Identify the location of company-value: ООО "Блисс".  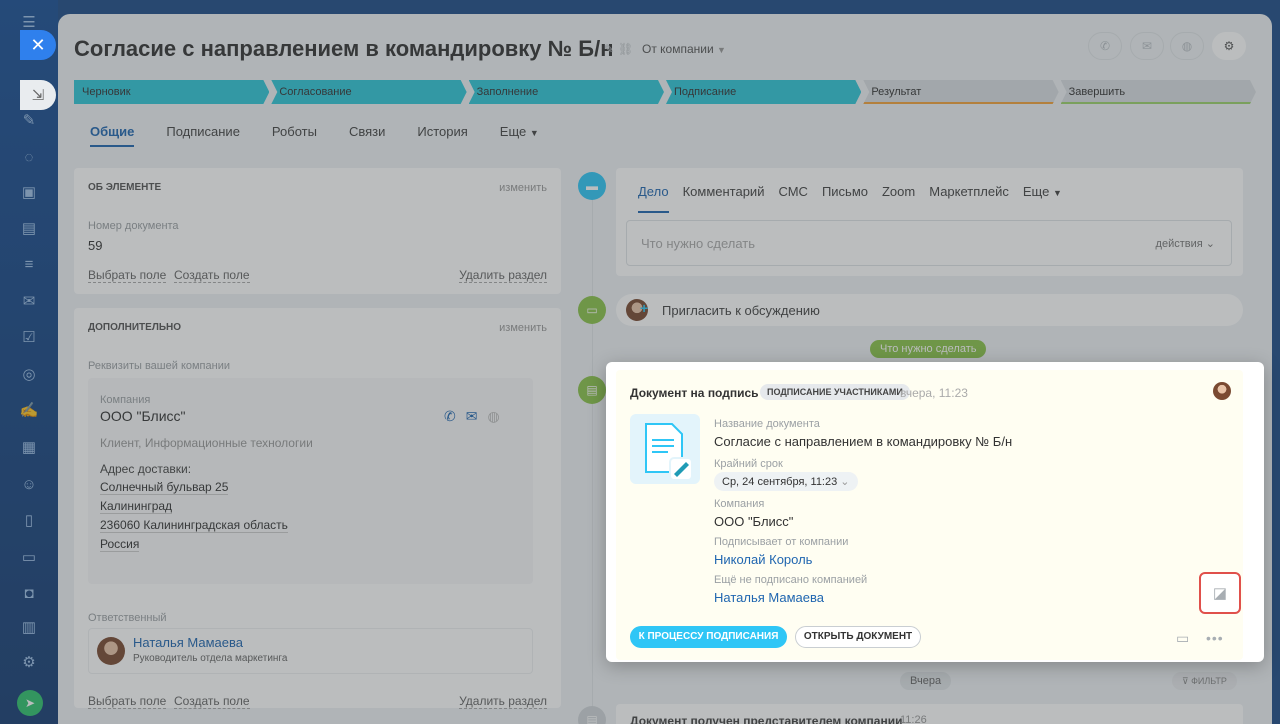
(754, 521).